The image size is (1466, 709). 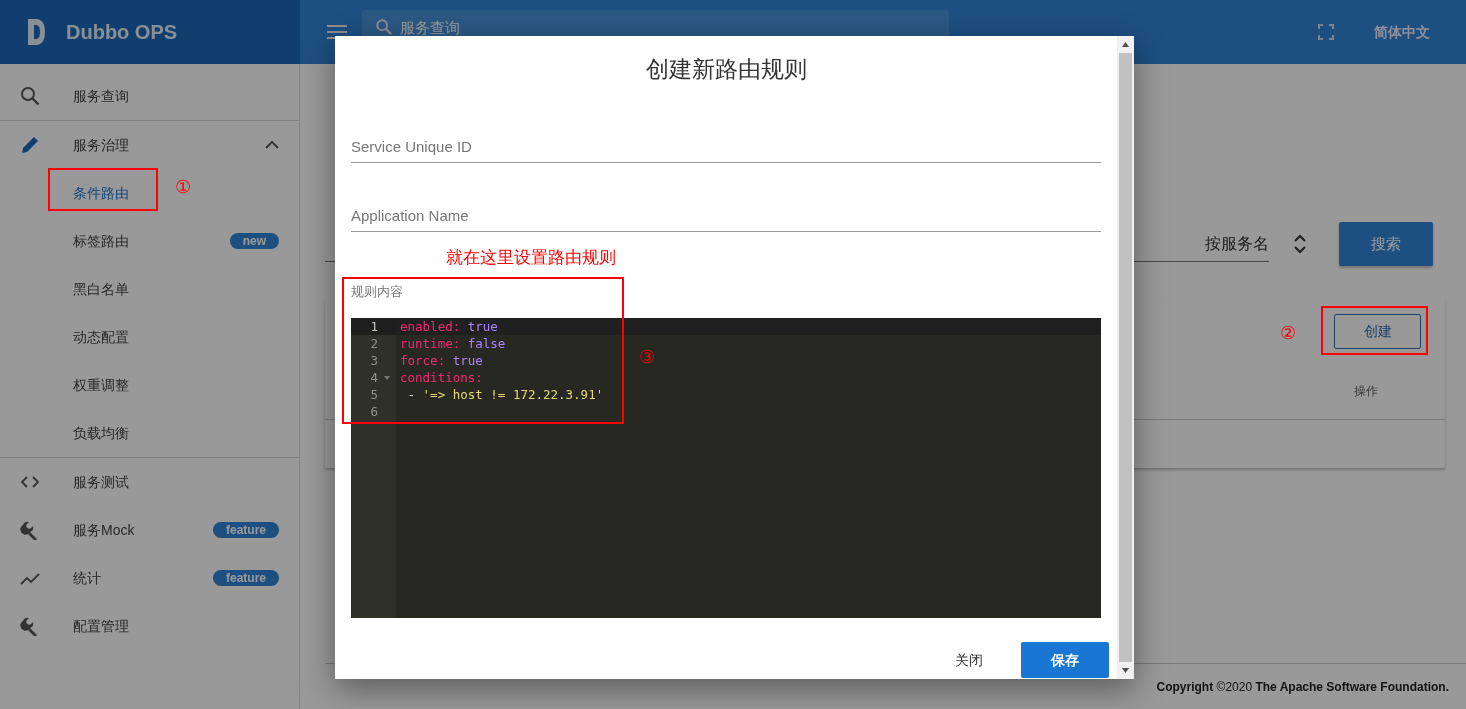 What do you see at coordinates (449, 326) in the screenshot?
I see `code-line: enabled: true` at bounding box center [449, 326].